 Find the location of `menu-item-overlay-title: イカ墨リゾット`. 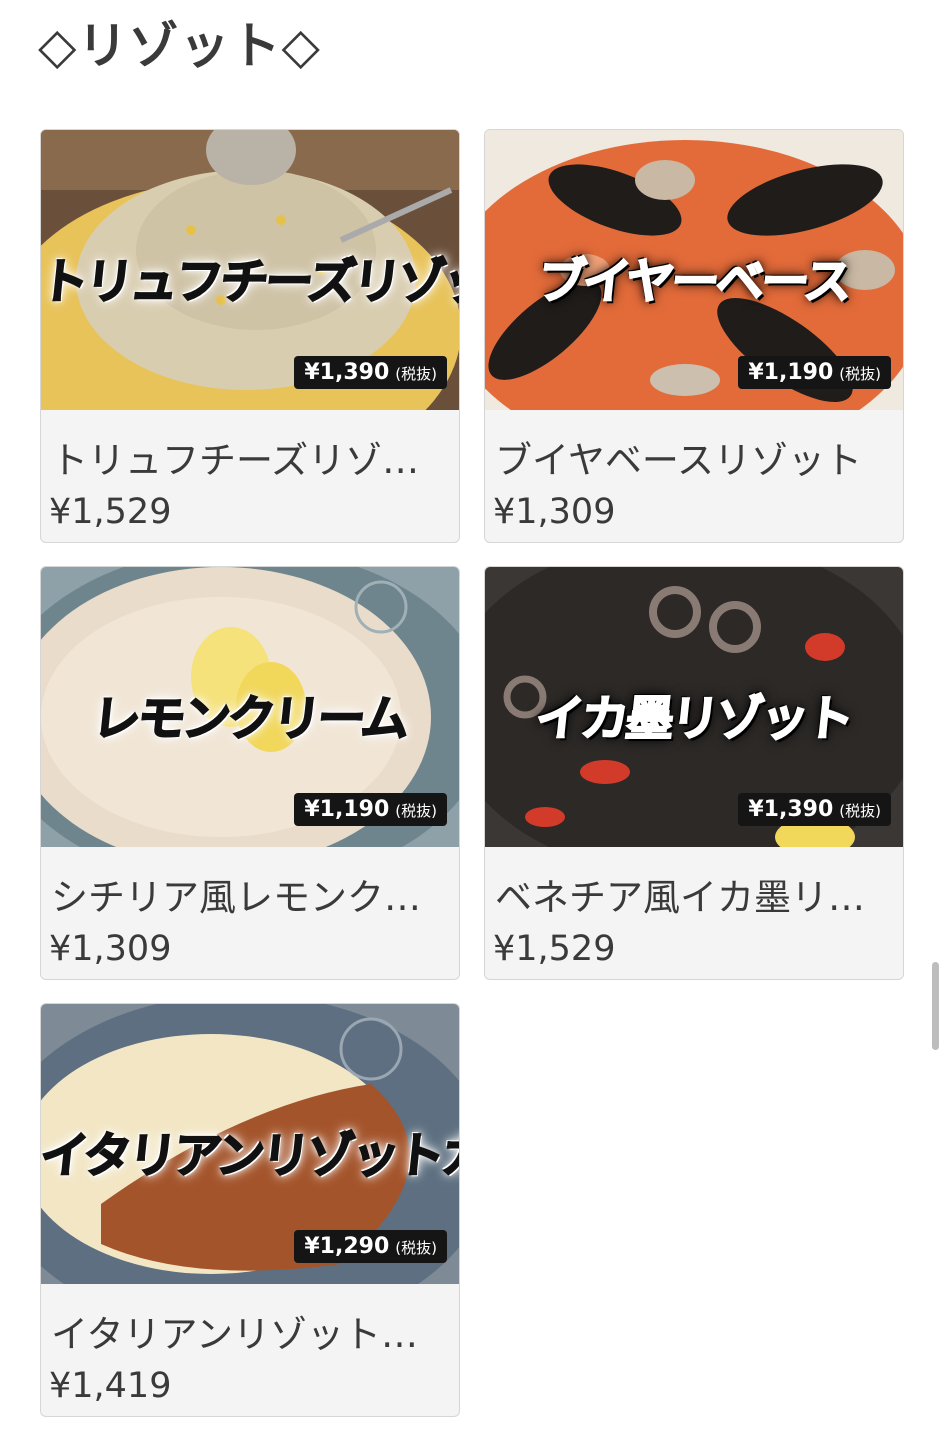

menu-item-overlay-title: イカ墨リゾット is located at coordinates (693, 719).